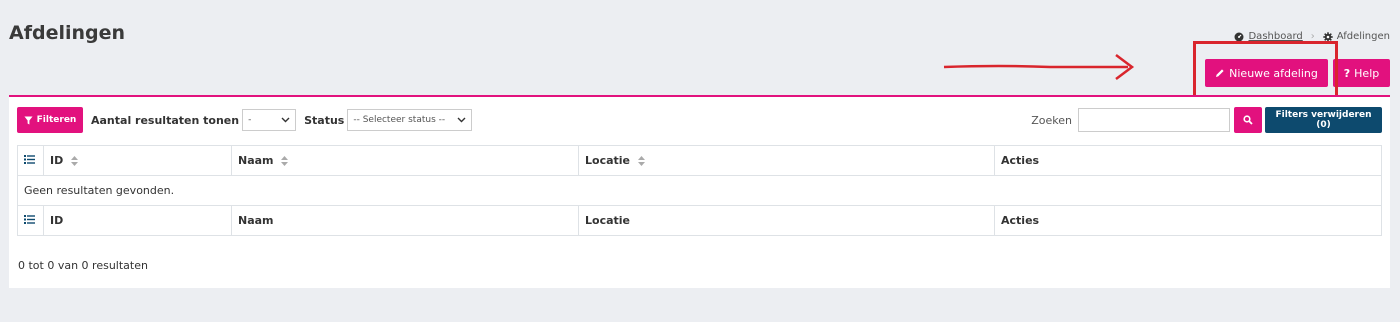  Describe the element at coordinates (28, 120) in the screenshot. I see `funnel-icon` at that location.